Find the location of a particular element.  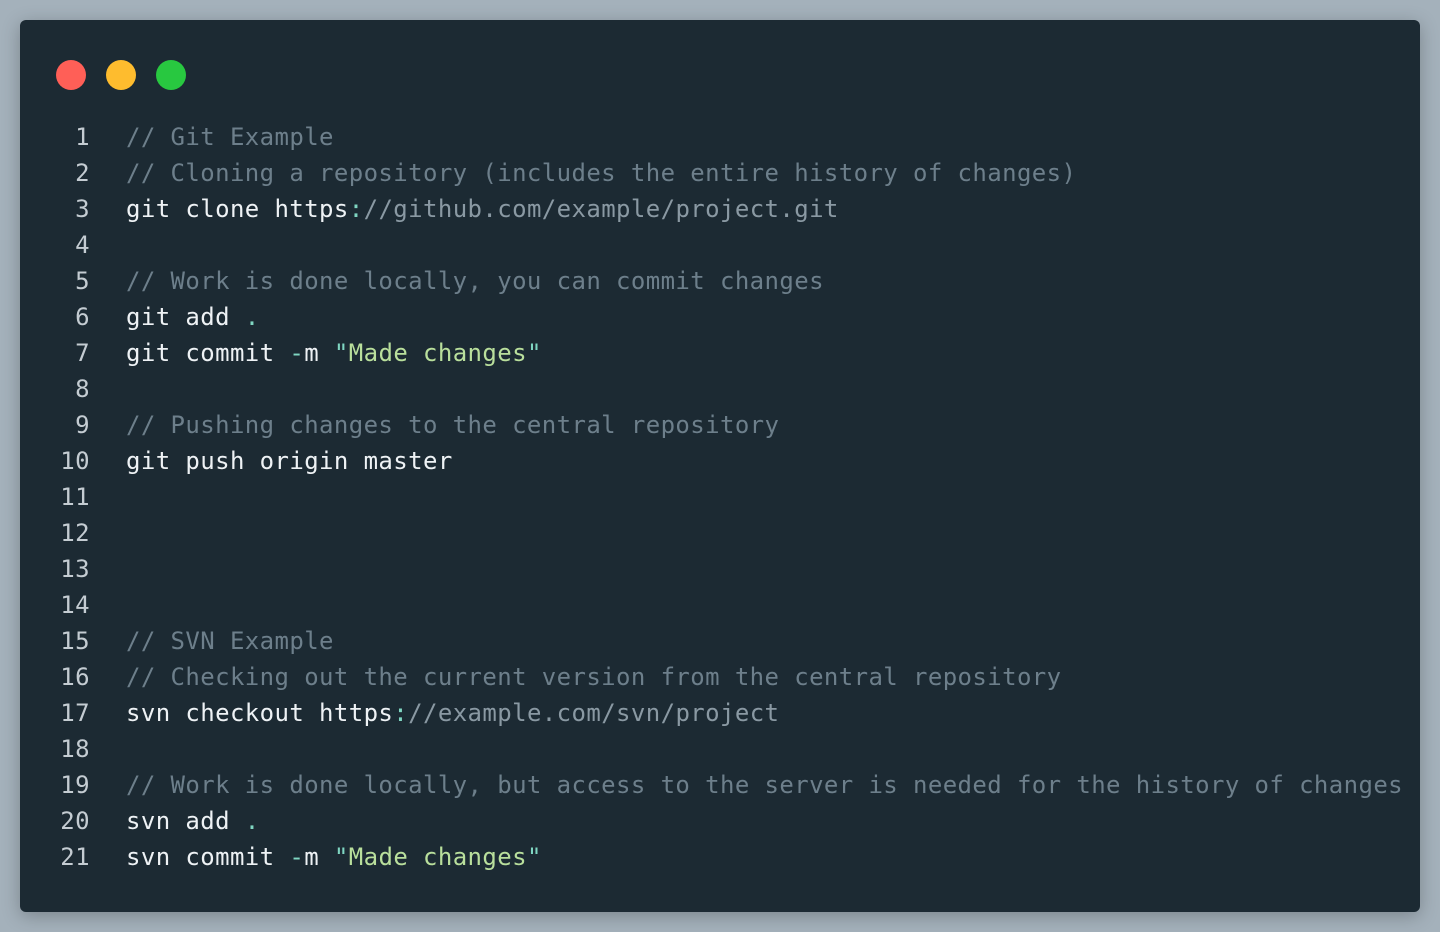

code-token-comment: // Git Example is located at coordinates (230, 137).